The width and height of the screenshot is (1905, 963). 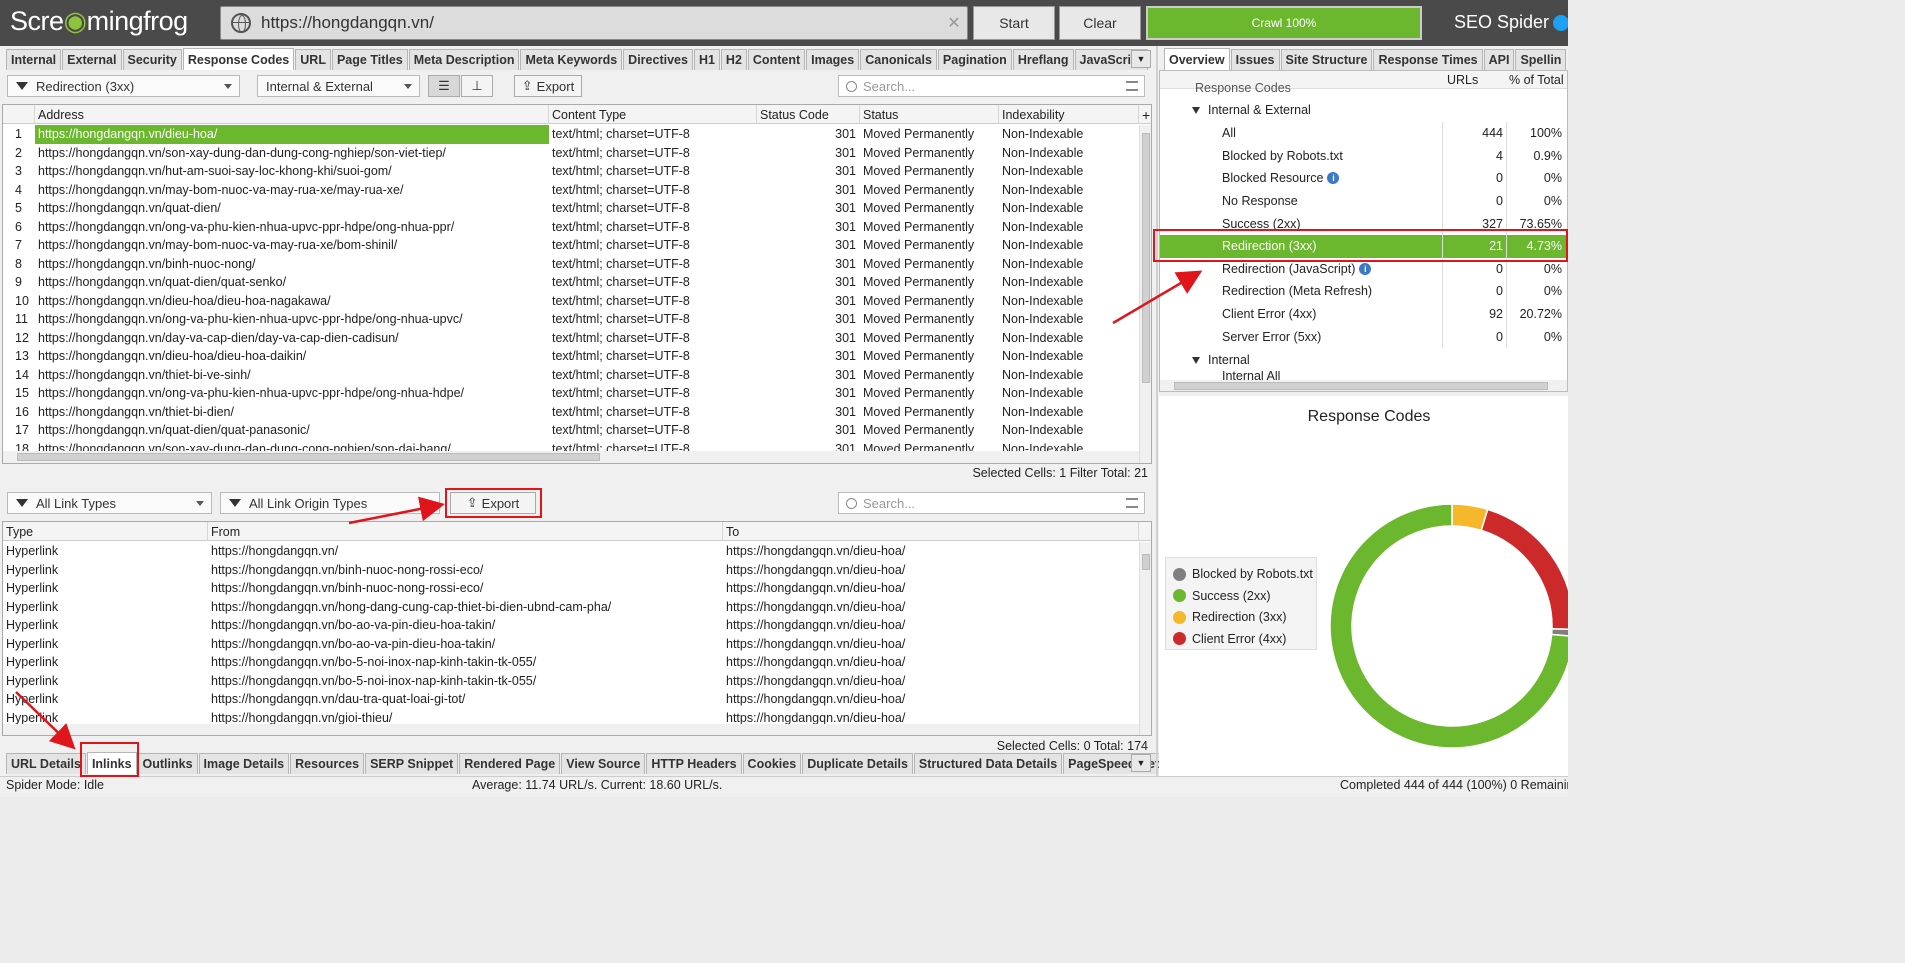 I want to click on arrow-to-redirection, so click(x=1157, y=297).